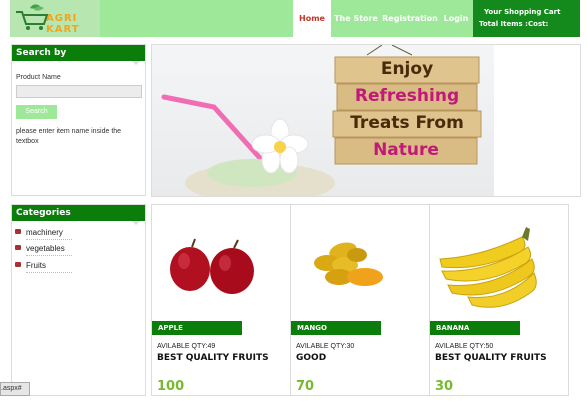 The height and width of the screenshot is (404, 587). What do you see at coordinates (499, 261) in the screenshot?
I see `banana-image` at bounding box center [499, 261].